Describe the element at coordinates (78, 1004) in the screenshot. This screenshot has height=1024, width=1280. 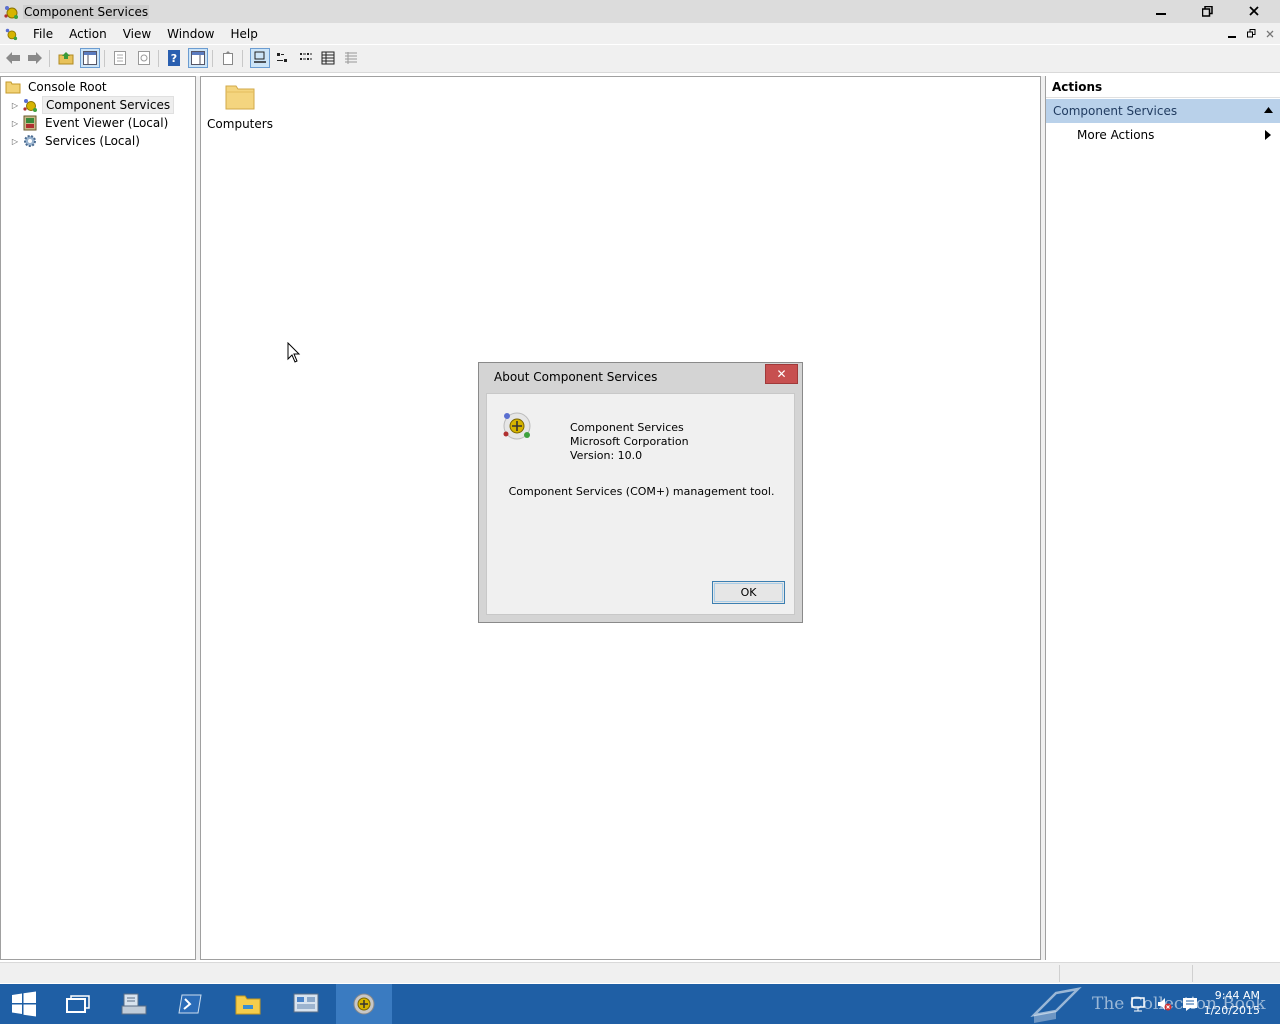
I see `task-view-button` at that location.